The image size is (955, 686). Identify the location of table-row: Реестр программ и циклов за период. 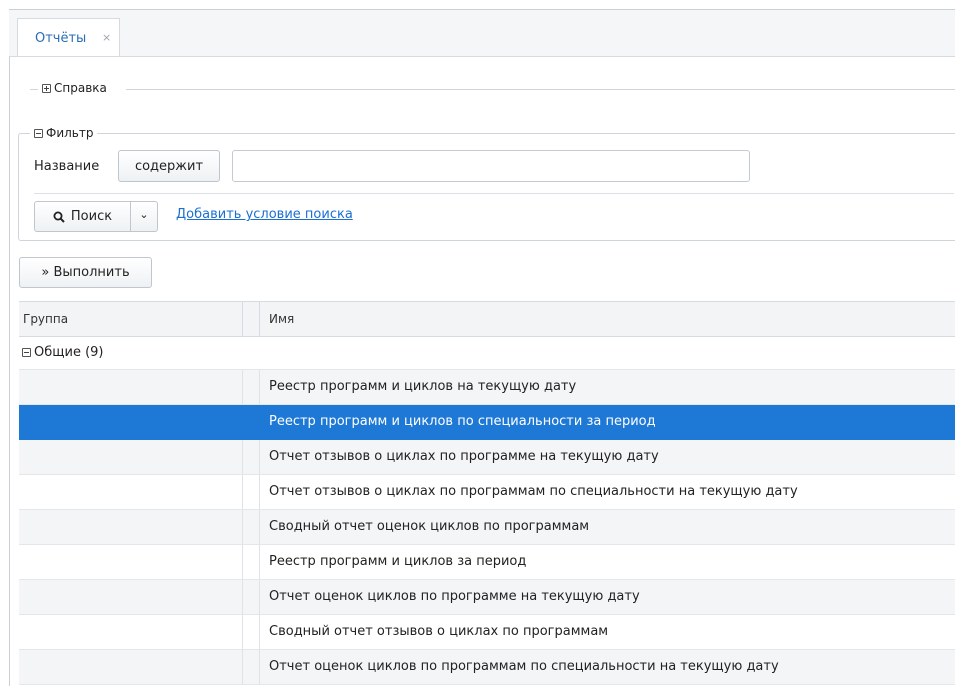
(487, 562).